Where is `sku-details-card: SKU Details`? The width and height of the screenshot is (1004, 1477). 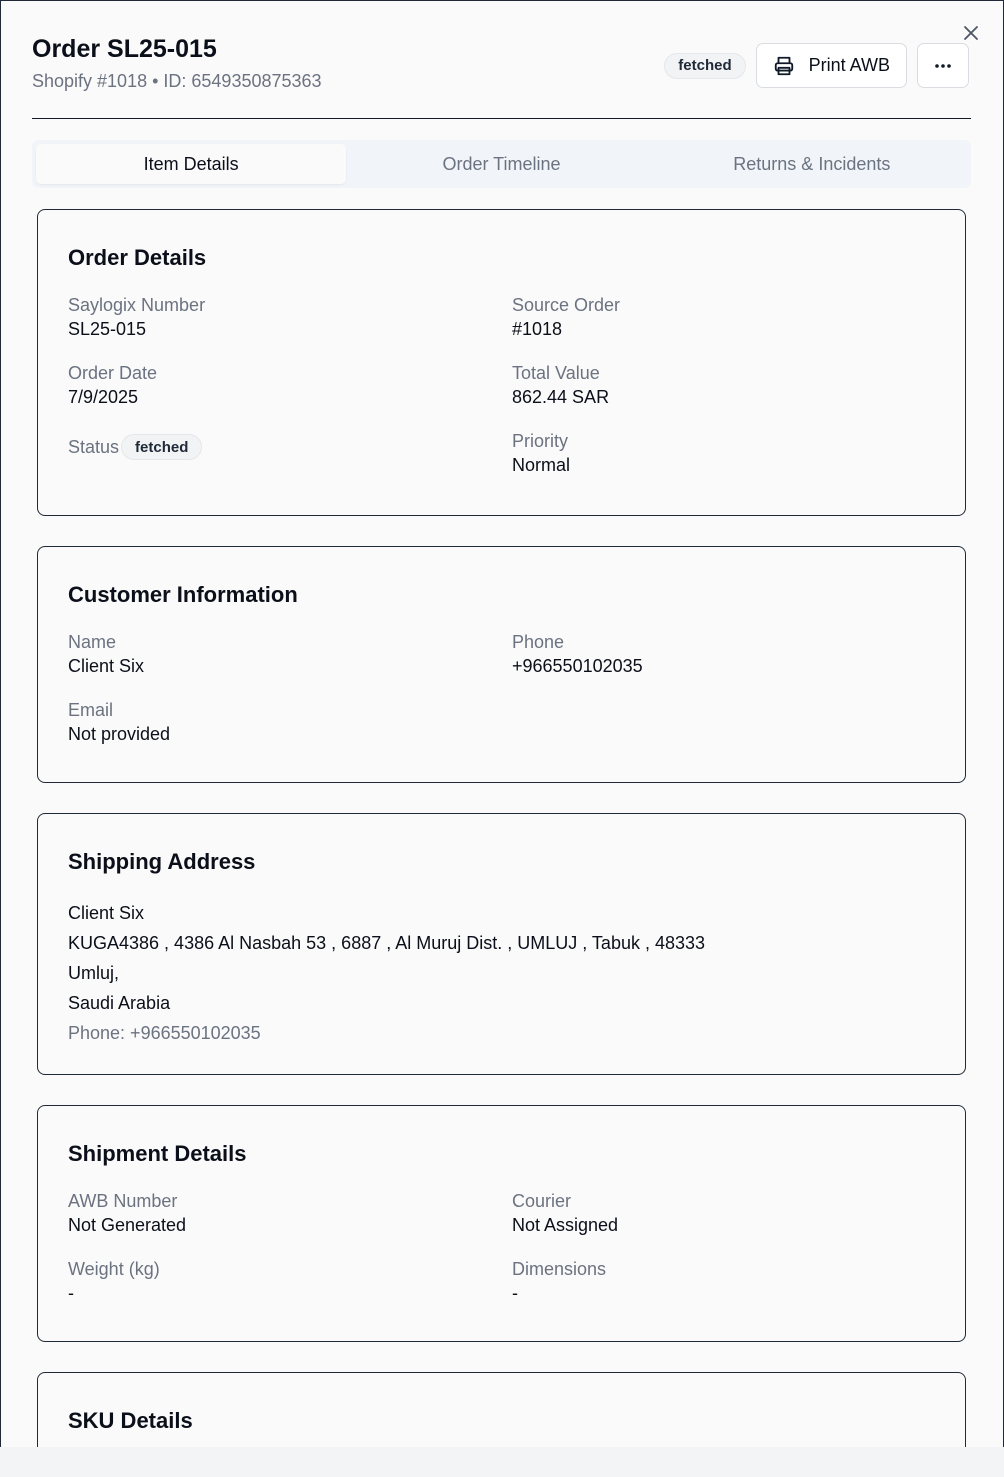
sku-details-card: SKU Details is located at coordinates (501, 1409).